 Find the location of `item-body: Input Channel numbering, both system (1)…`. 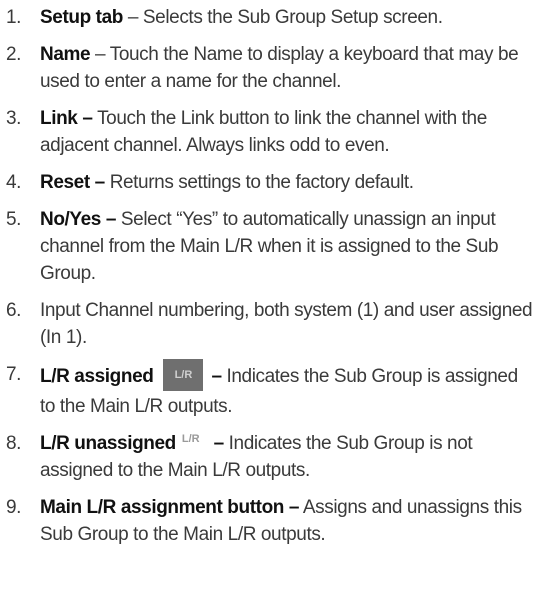

item-body: Input Channel numbering, both system (1)… is located at coordinates (290, 324).